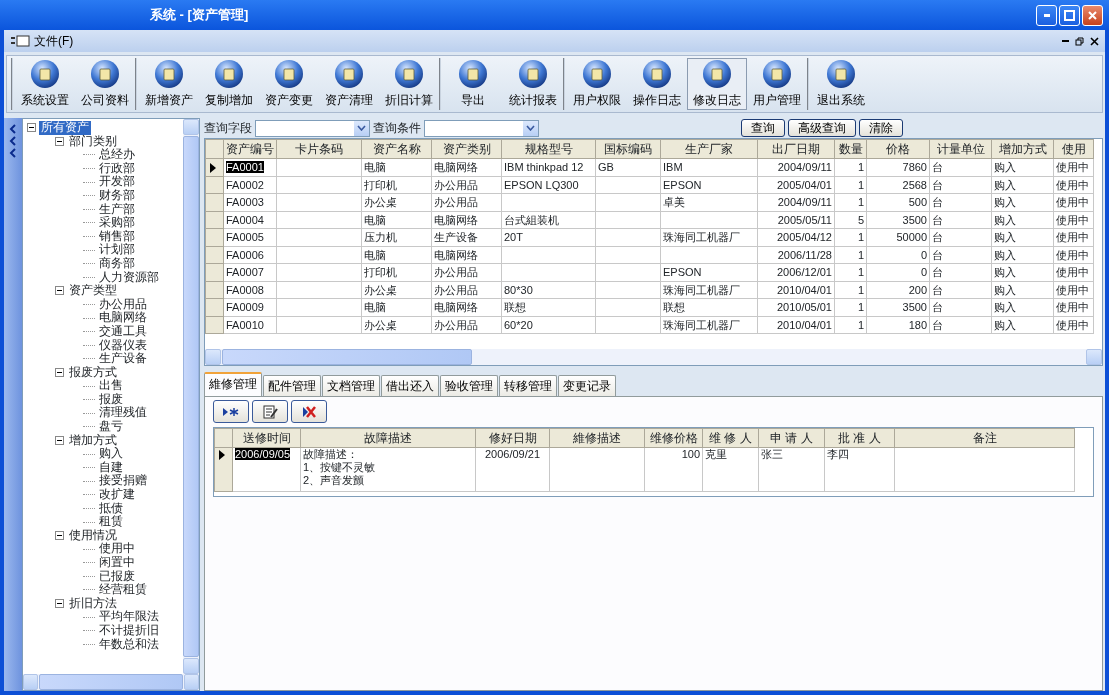  What do you see at coordinates (309, 411) in the screenshot?
I see `delete-button` at bounding box center [309, 411].